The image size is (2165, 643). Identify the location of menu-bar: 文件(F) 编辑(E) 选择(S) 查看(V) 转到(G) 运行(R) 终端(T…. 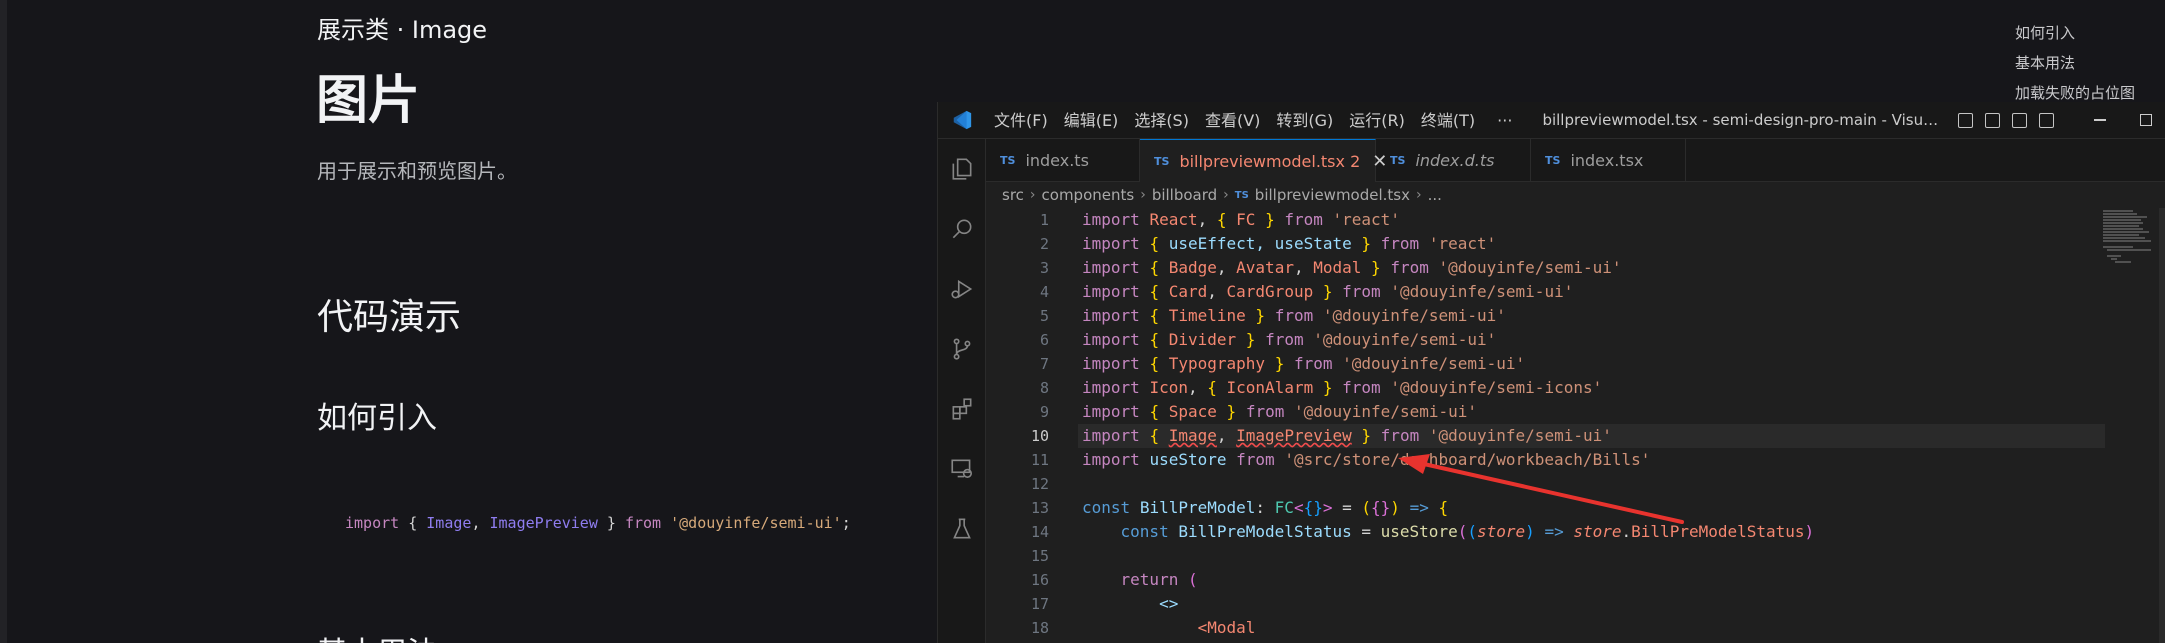
(1256, 120).